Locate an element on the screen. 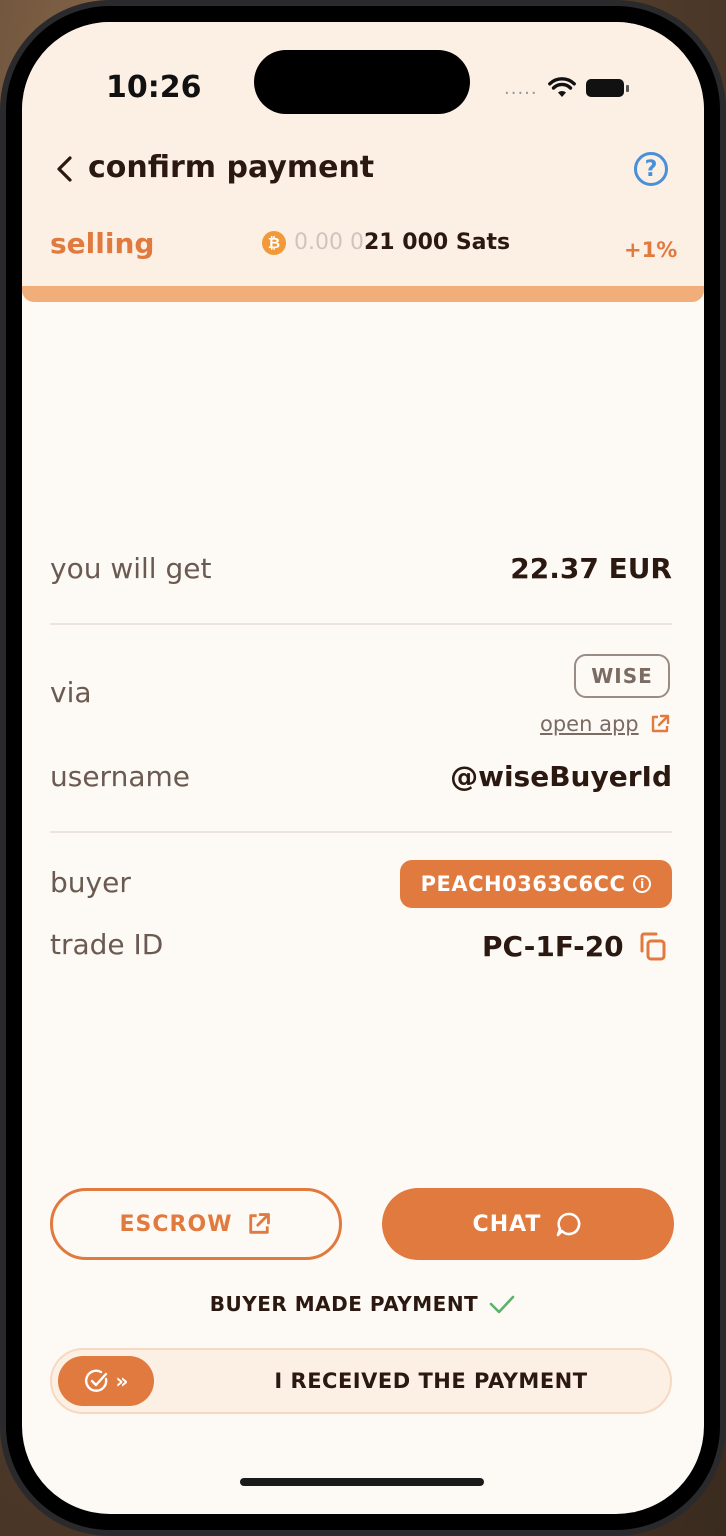  confirm-payment-slider: » I RECEIVED THE PAYMENT is located at coordinates (361, 1381).